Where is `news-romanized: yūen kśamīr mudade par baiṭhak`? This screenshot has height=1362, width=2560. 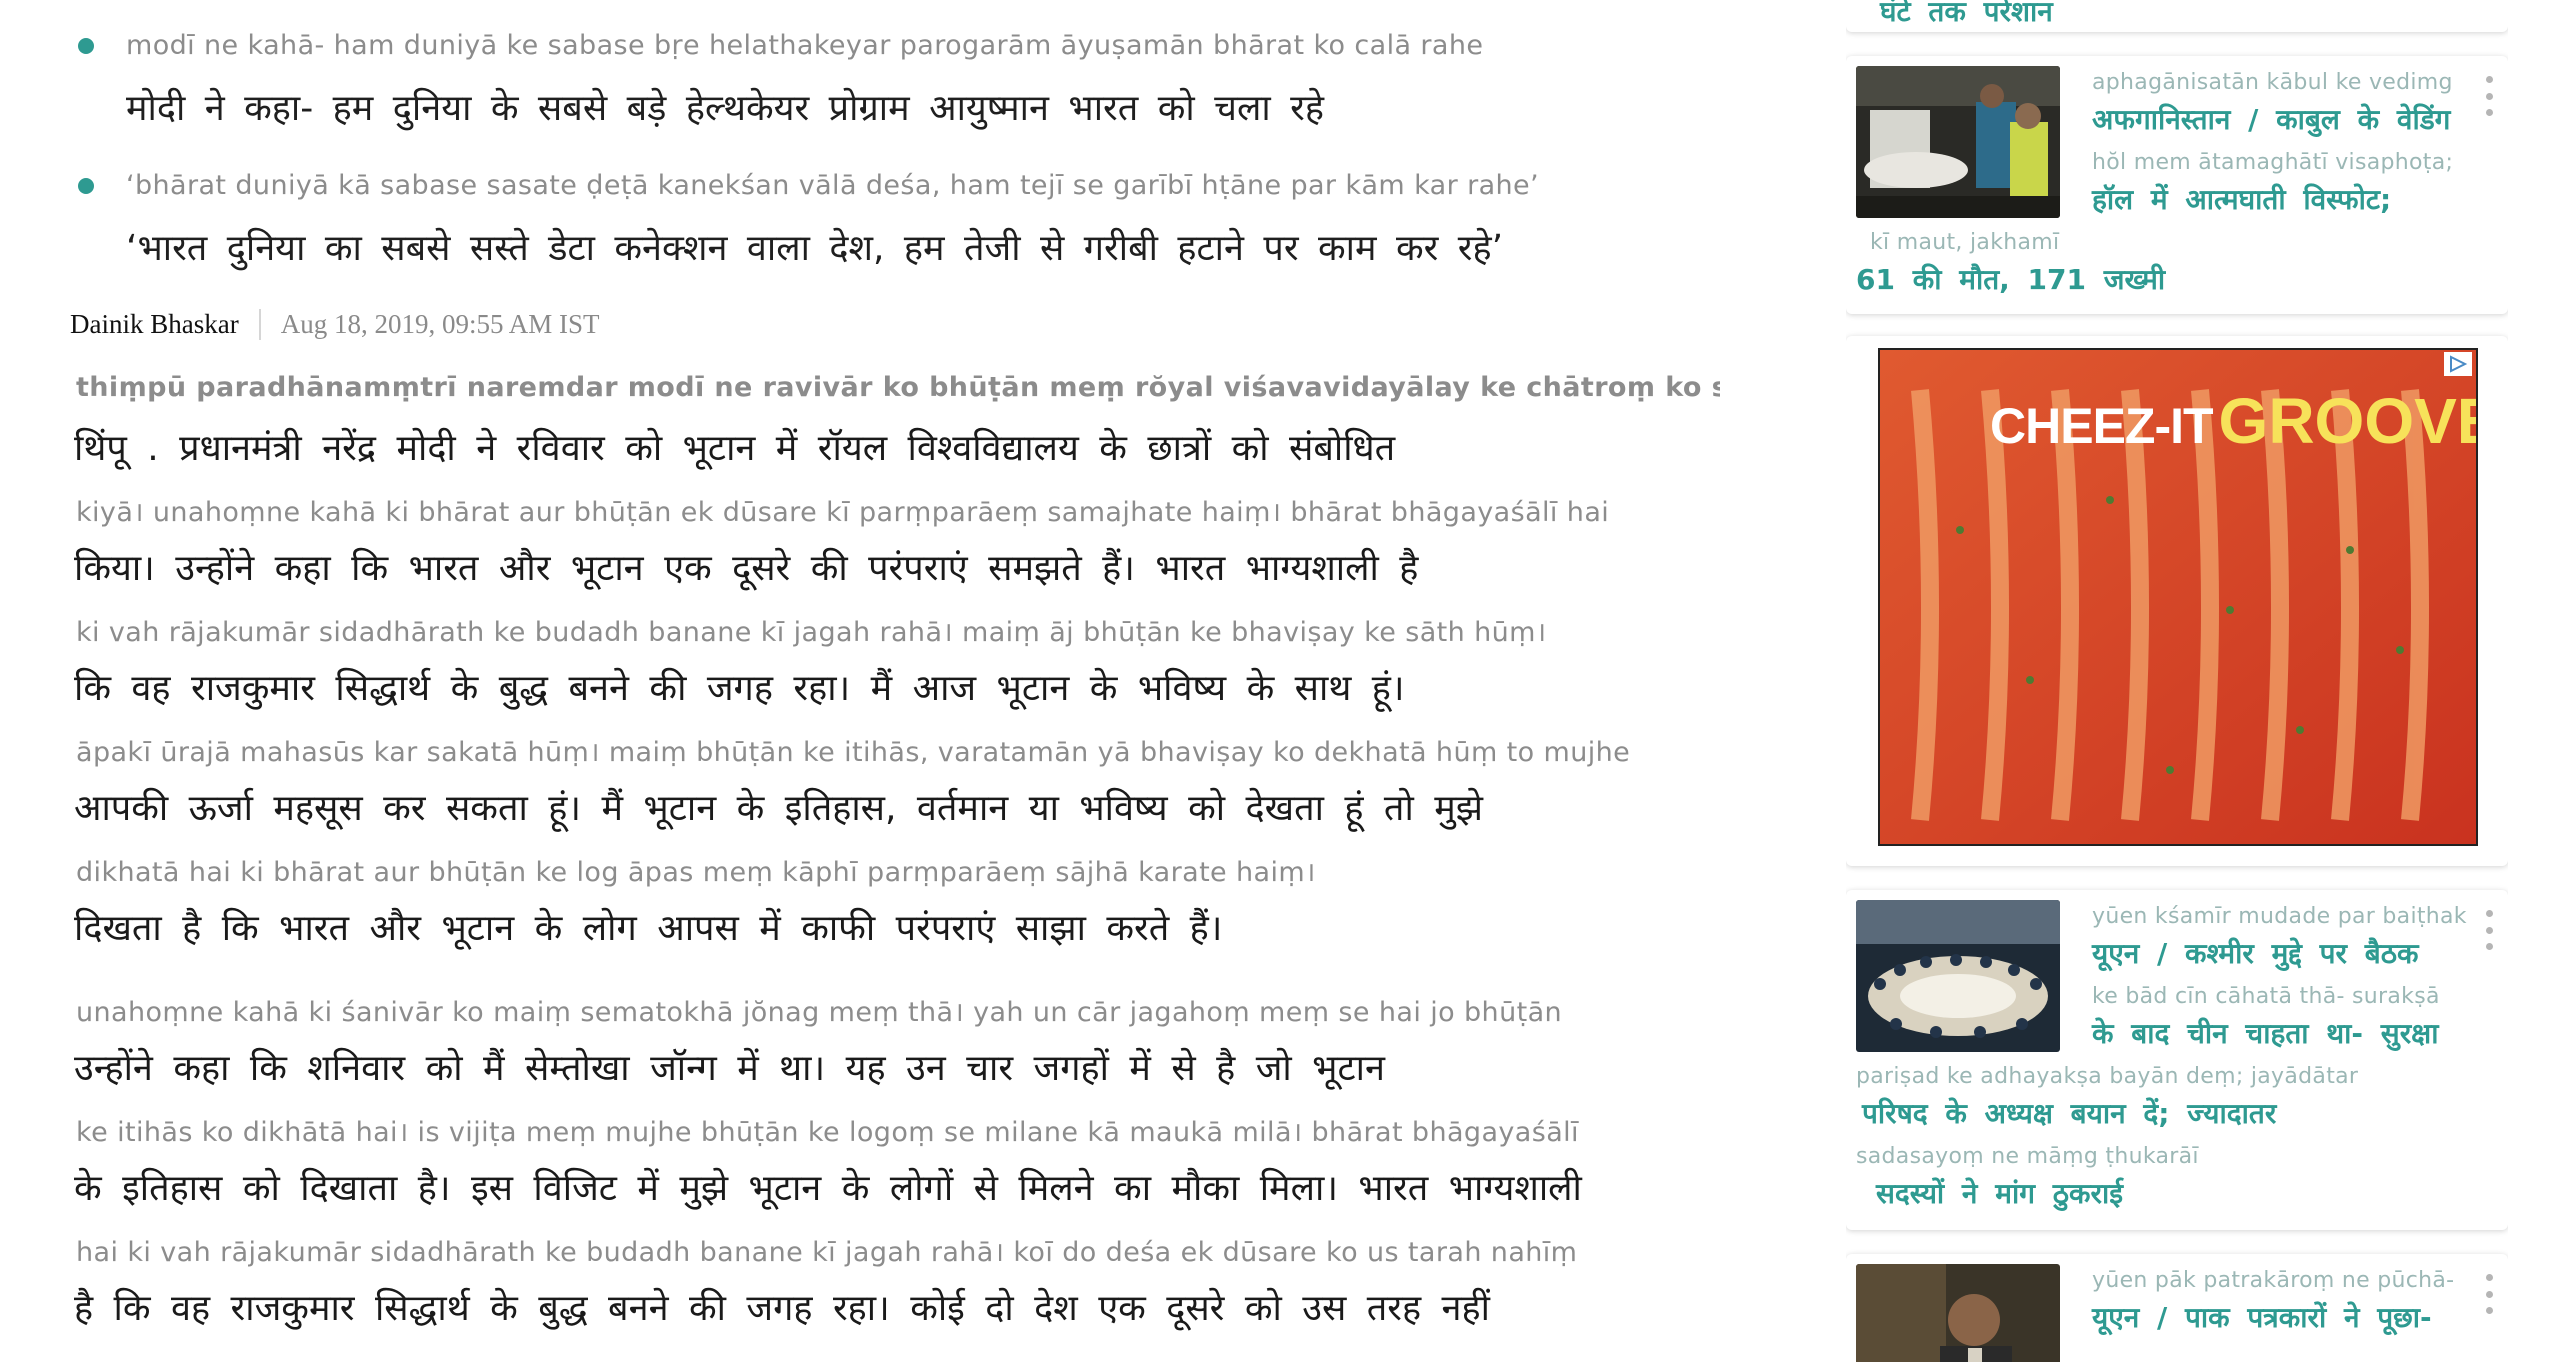
news-romanized: yūen kśamīr mudade par baiṭhak is located at coordinates (2279, 916).